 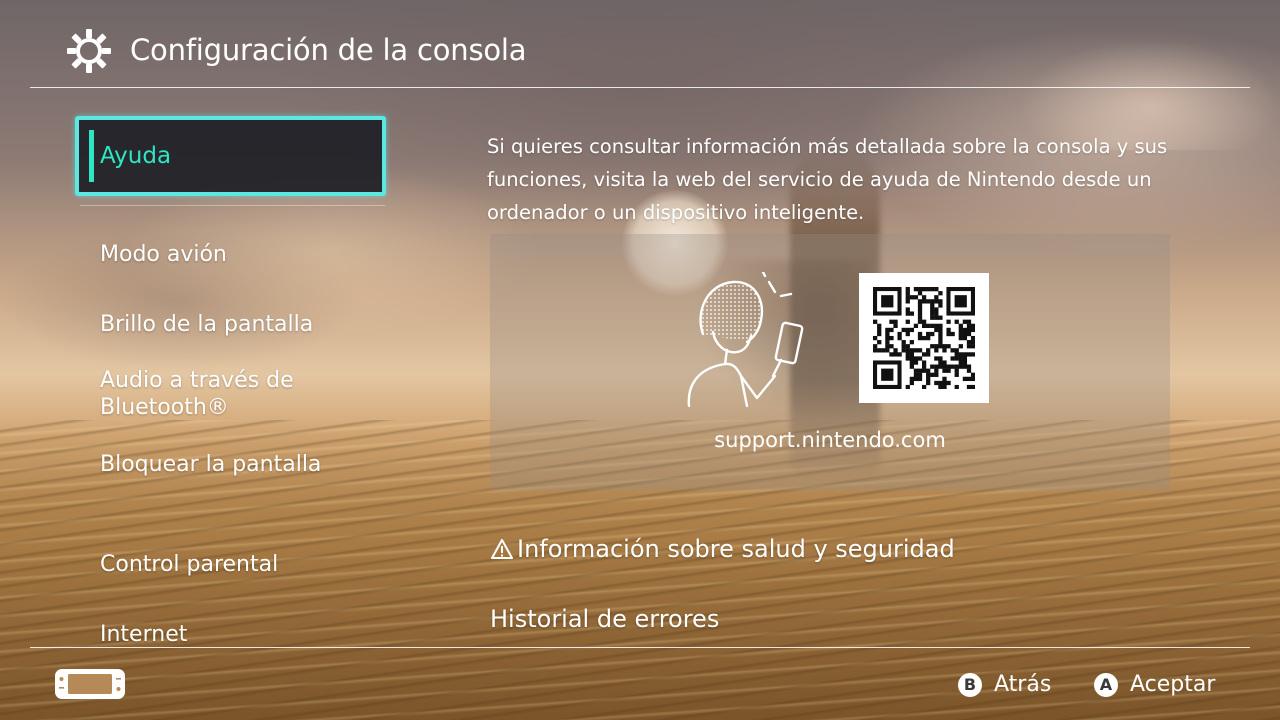 I want to click on person-with-phone-illustration, so click(x=745, y=339).